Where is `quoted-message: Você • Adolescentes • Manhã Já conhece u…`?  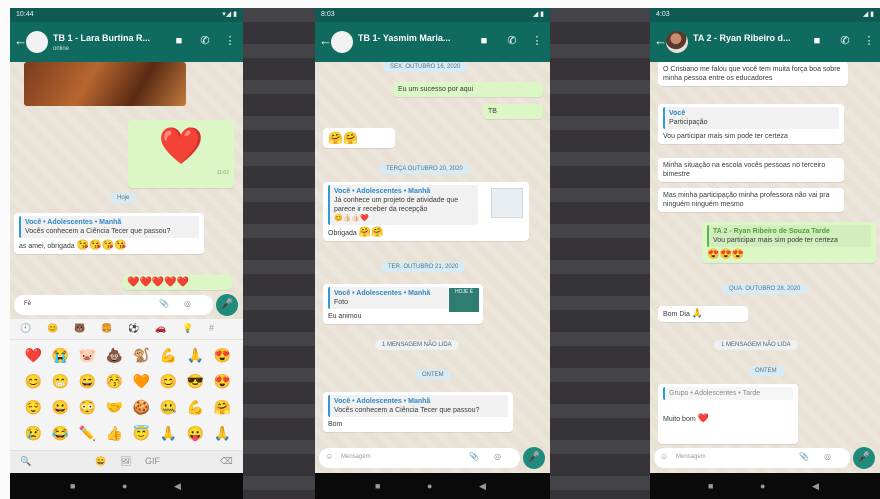 quoted-message: Você • Adolescentes • Manhã Já conhece u… is located at coordinates (403, 205).